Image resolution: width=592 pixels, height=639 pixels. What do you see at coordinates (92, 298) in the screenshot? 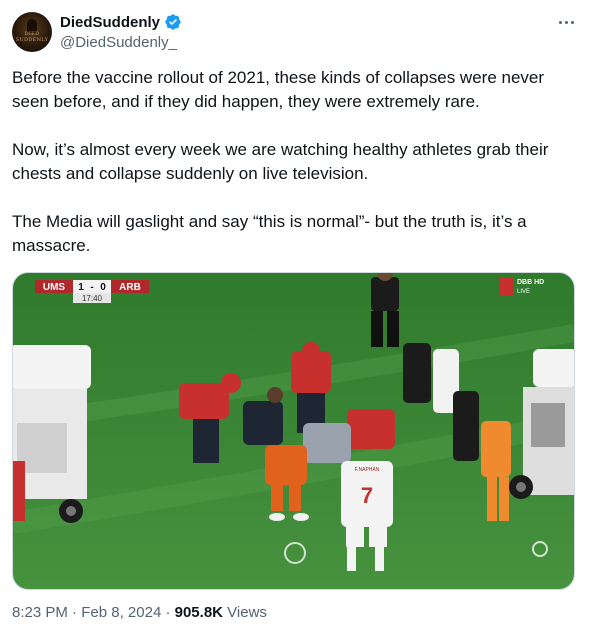
I see `match-clock: 17:40` at bounding box center [92, 298].